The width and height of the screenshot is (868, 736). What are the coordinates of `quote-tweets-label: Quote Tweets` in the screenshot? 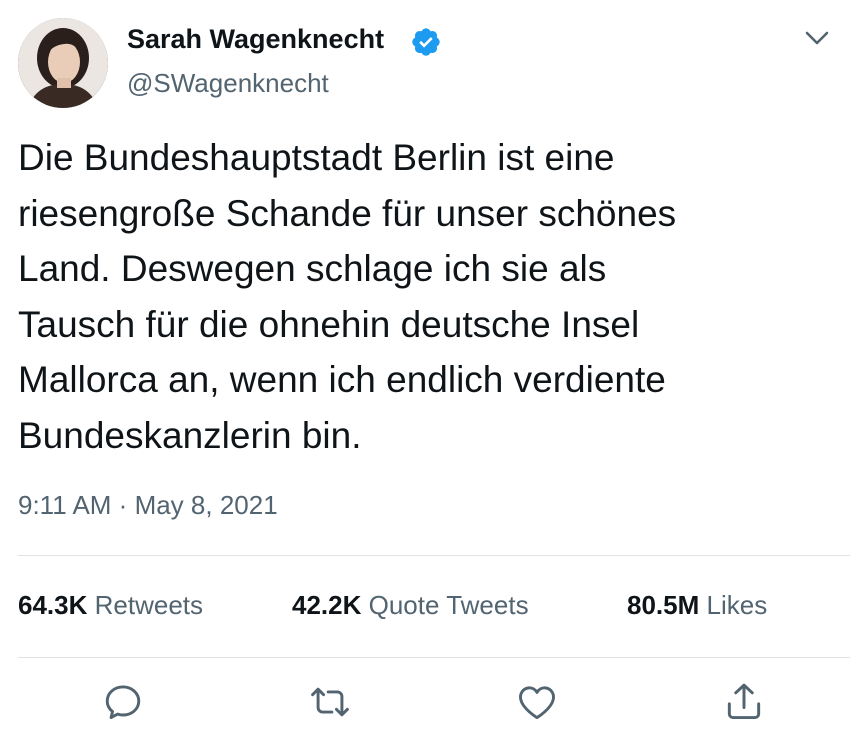 It's located at (448, 605).